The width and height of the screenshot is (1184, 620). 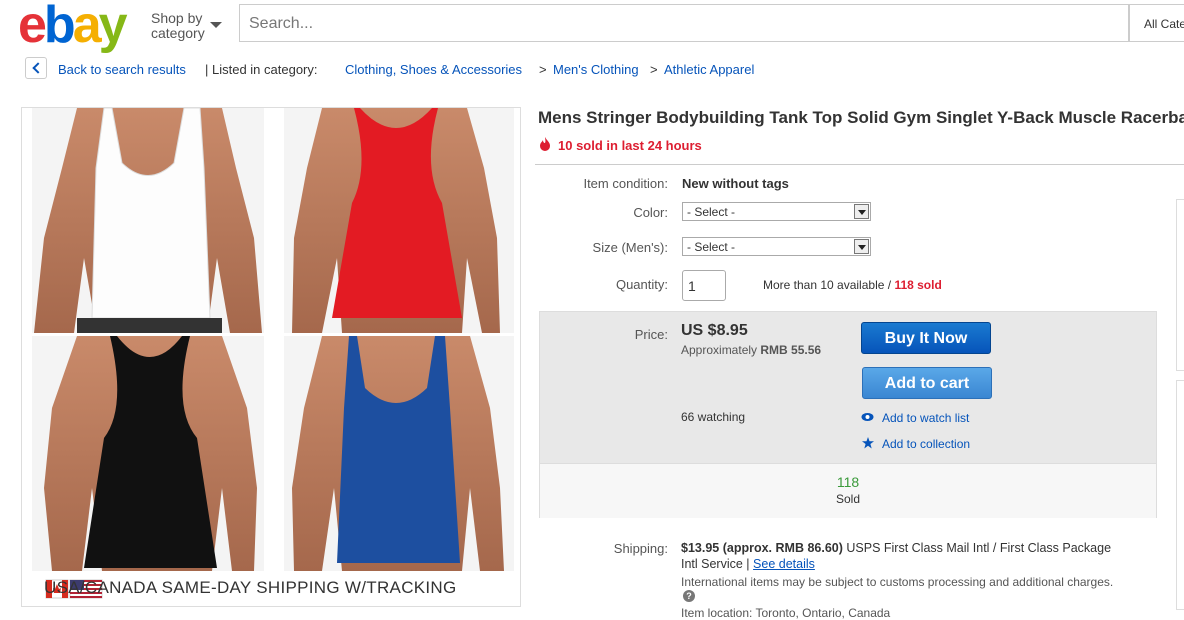 I want to click on watching-count: 66 watching, so click(x=713, y=417).